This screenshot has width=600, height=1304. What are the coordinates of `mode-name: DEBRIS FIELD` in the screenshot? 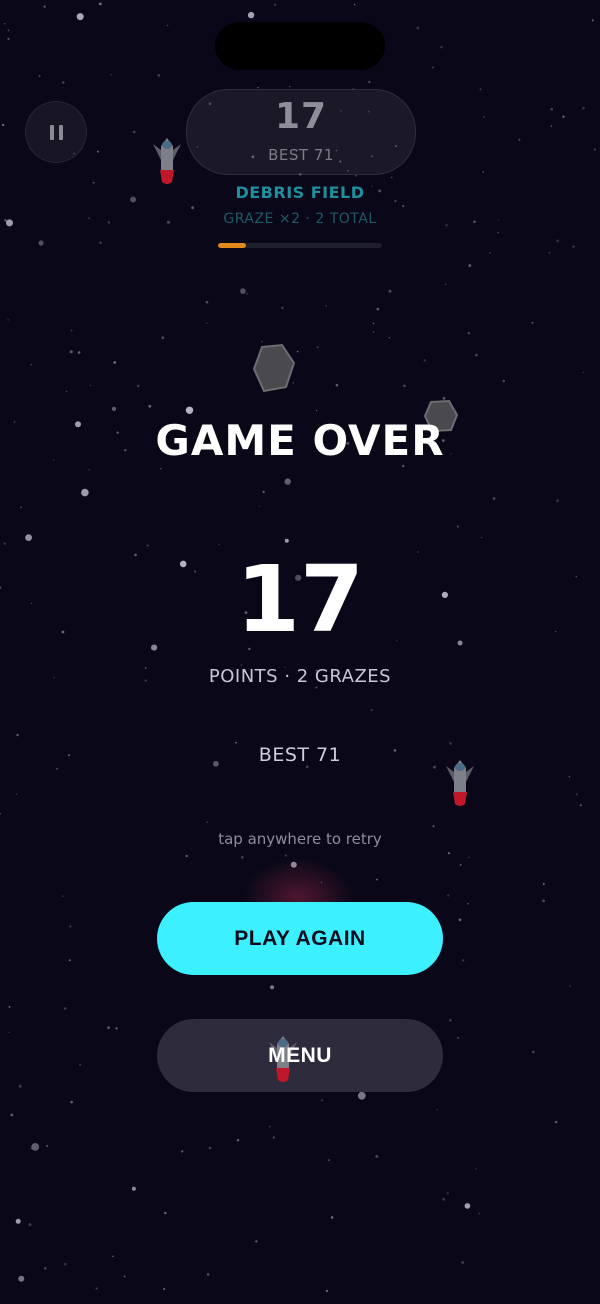 It's located at (300, 192).